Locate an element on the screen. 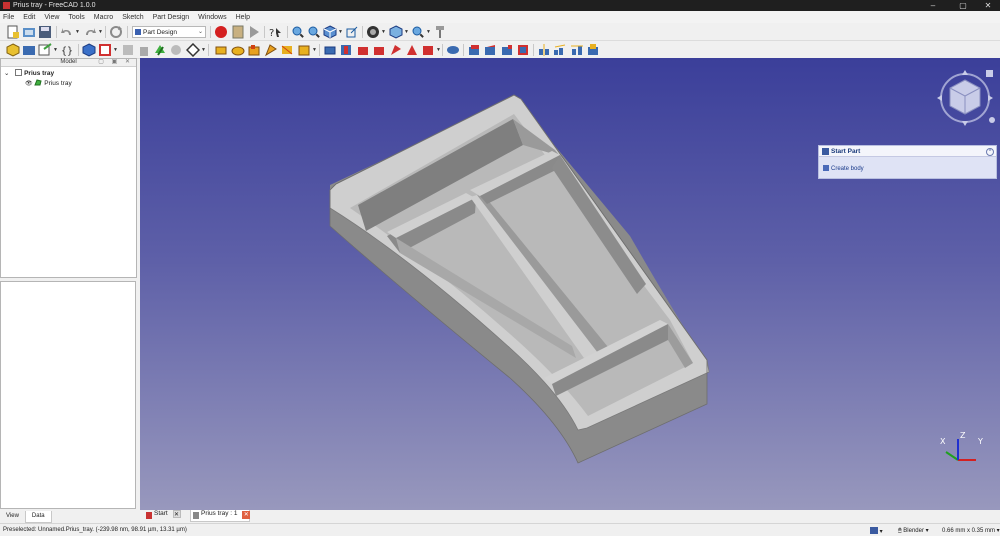 The height and width of the screenshot is (536, 1000). save-document-icon is located at coordinates (45, 32).